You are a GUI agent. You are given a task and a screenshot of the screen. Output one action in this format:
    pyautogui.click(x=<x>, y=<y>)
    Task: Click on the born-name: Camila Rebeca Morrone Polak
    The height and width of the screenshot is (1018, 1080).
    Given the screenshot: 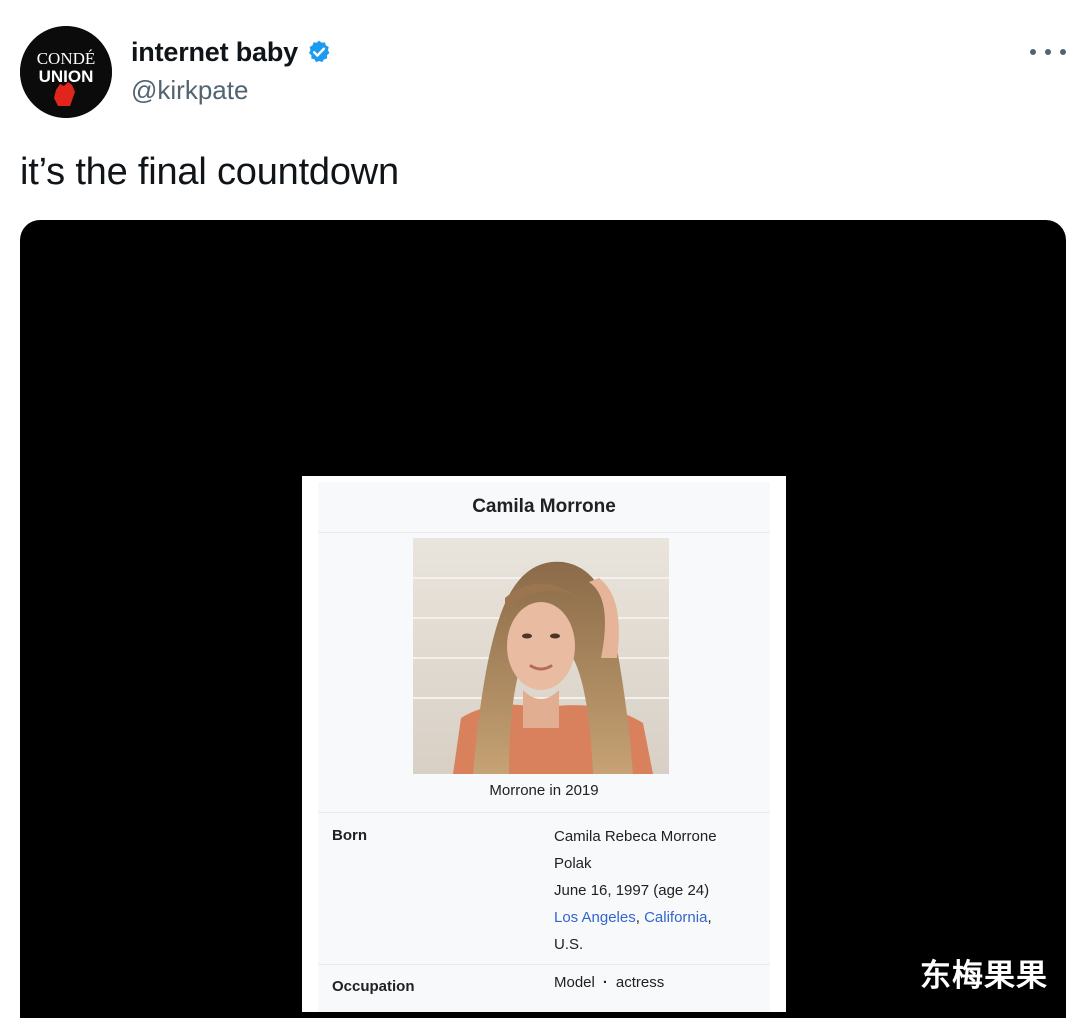 What is the action you would take?
    pyautogui.click(x=635, y=850)
    